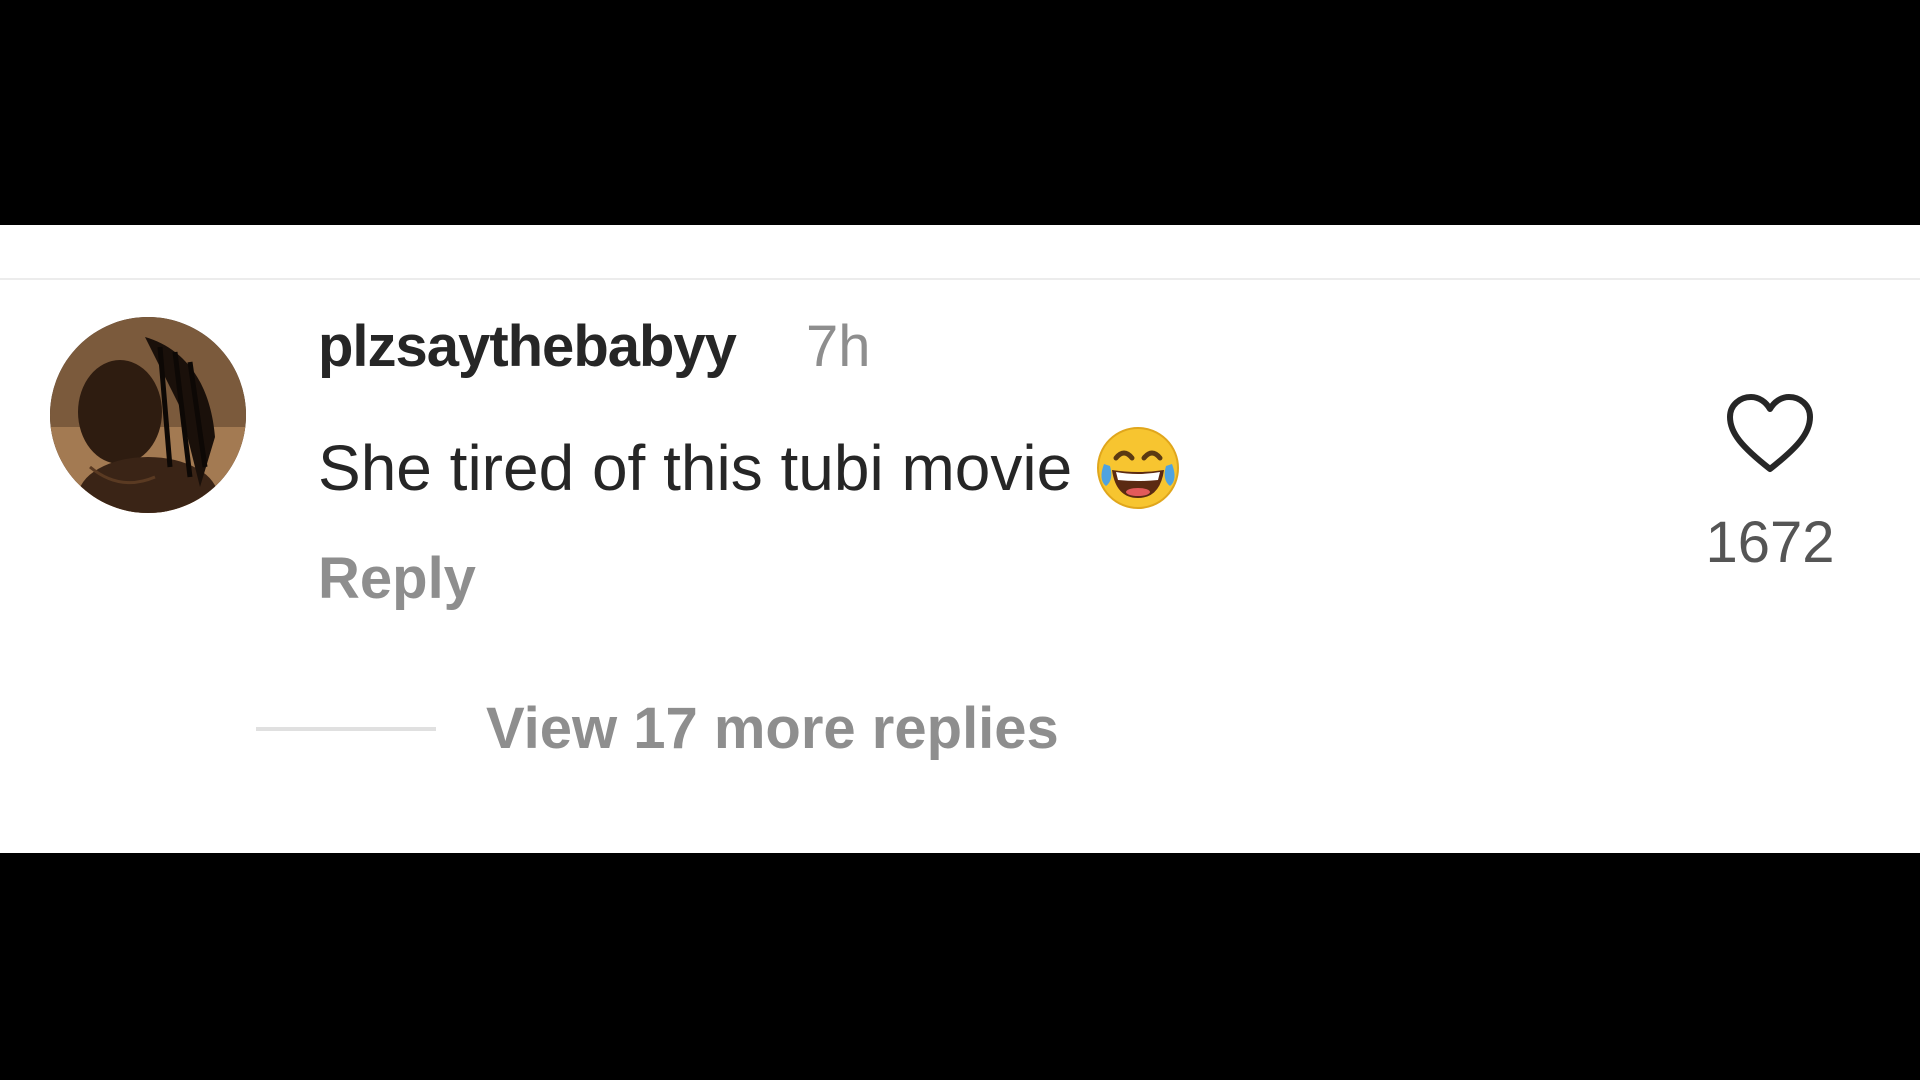  What do you see at coordinates (397, 578) in the screenshot?
I see `reply-button: Reply` at bounding box center [397, 578].